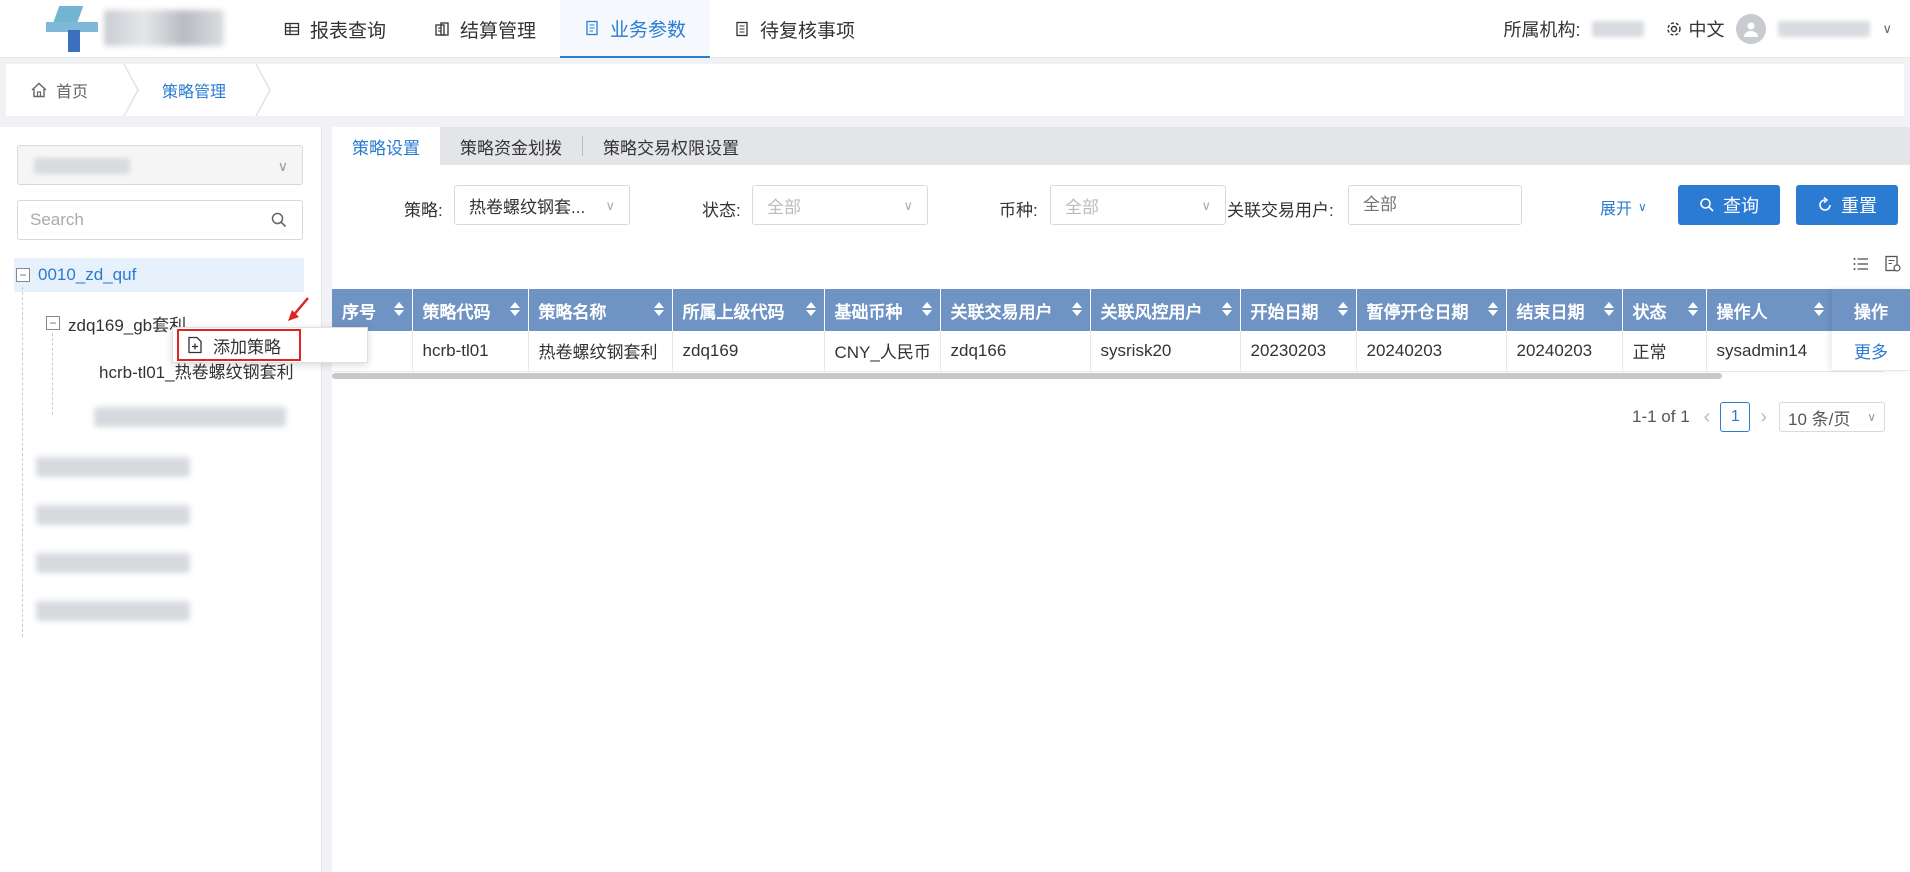  Describe the element at coordinates (1871, 351) in the screenshot. I see `more-link: 更多` at that location.